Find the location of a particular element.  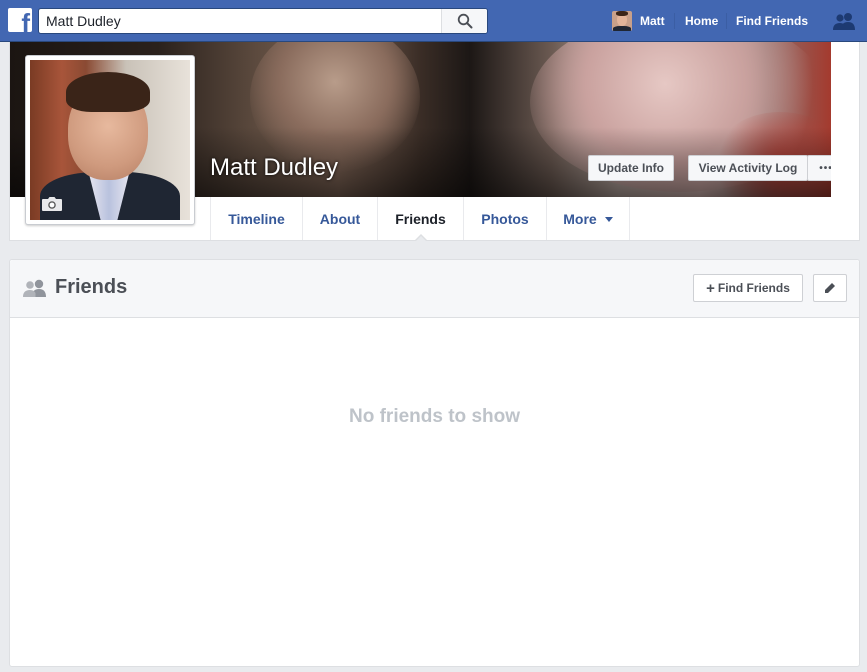

nav-find-friends-label: Find Friends is located at coordinates (772, 21).